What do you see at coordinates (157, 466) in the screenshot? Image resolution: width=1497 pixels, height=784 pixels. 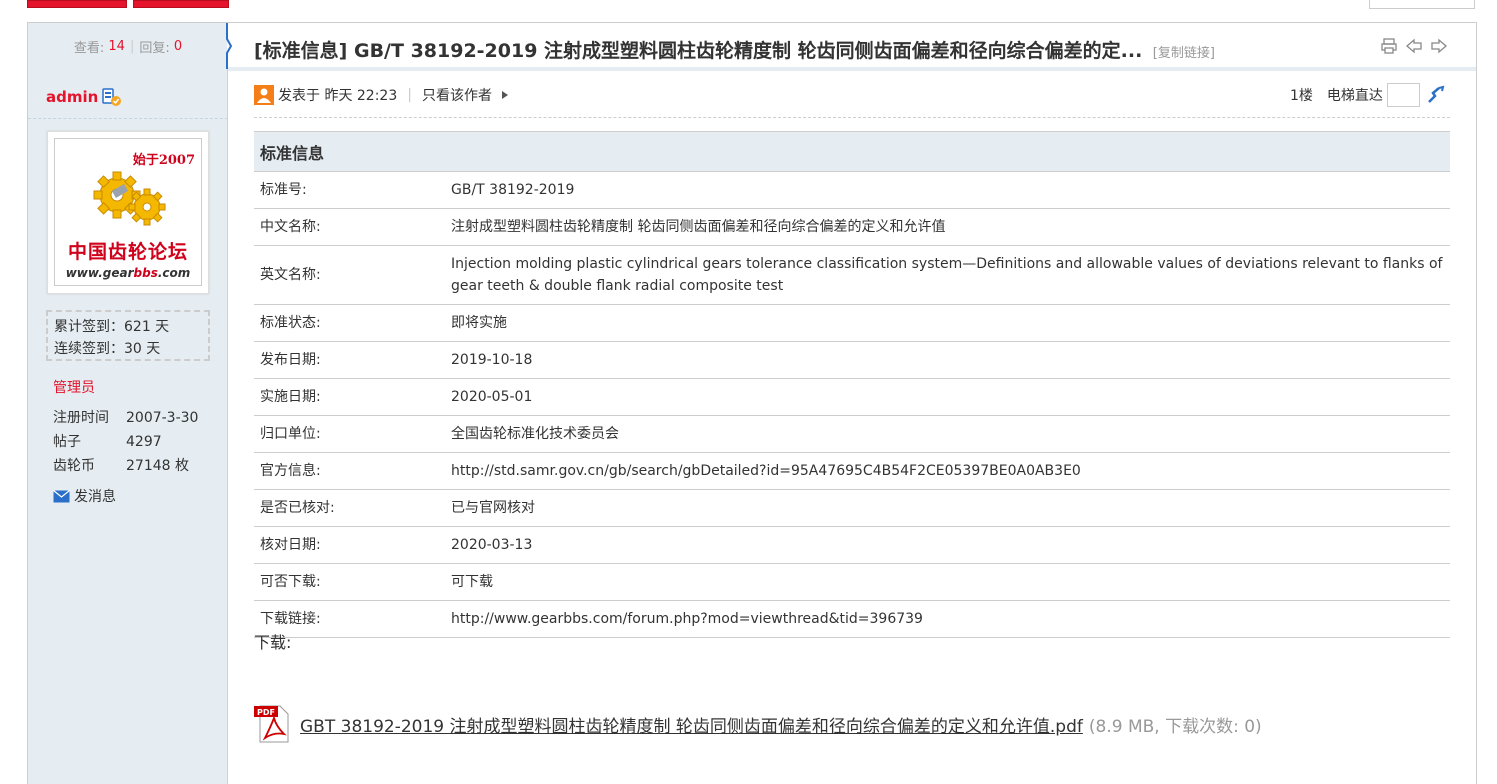 I see `info-value: 27148 枚` at bounding box center [157, 466].